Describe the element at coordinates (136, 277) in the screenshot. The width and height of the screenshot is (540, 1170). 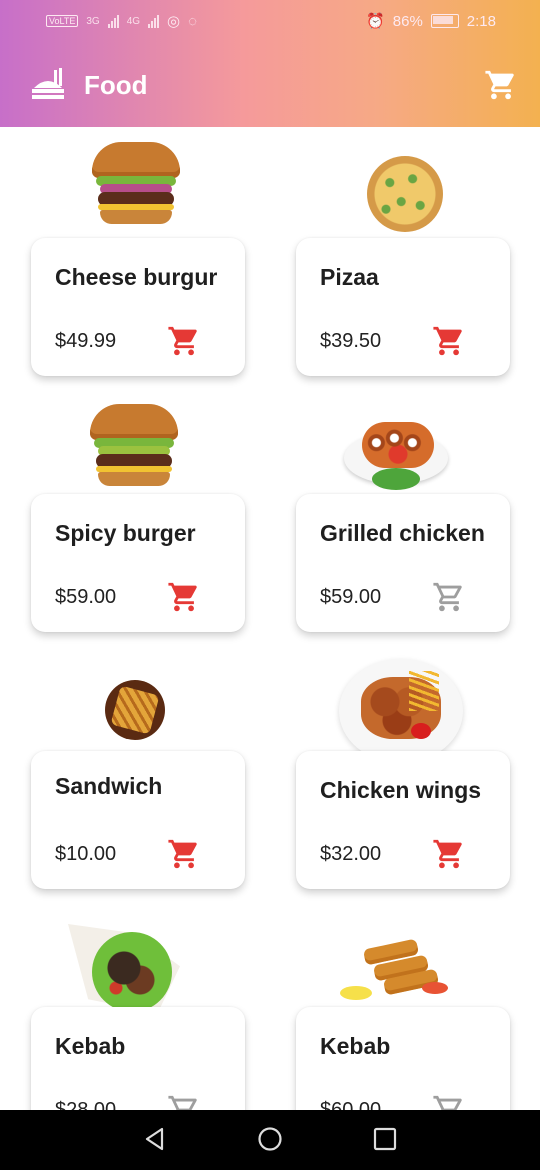
I see `product-name: Cheese burgur` at that location.